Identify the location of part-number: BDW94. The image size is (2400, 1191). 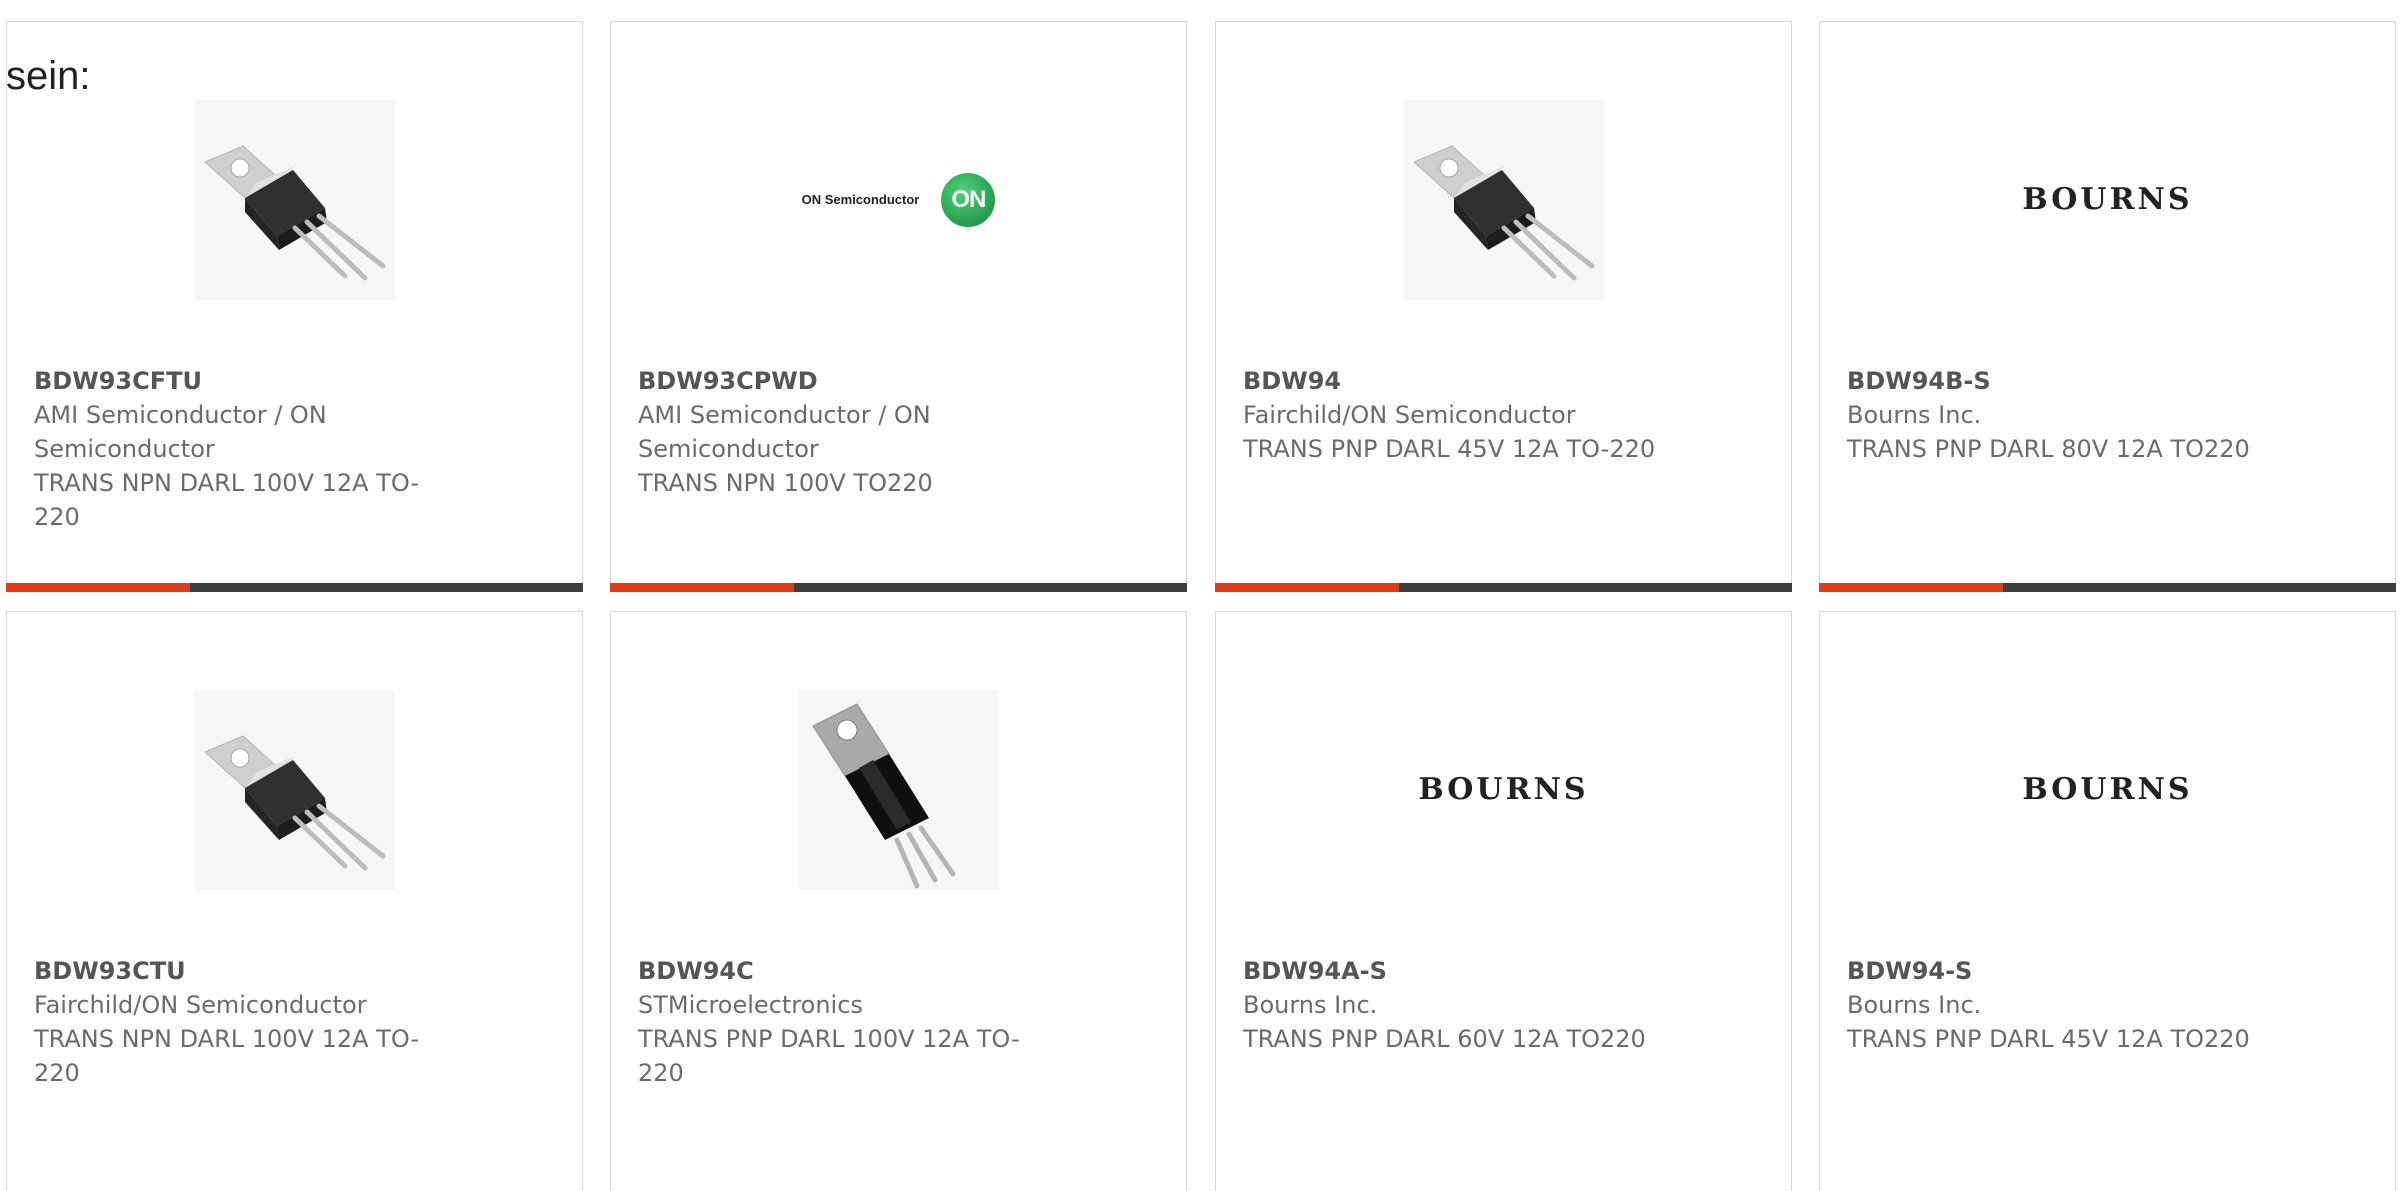
(1453, 381).